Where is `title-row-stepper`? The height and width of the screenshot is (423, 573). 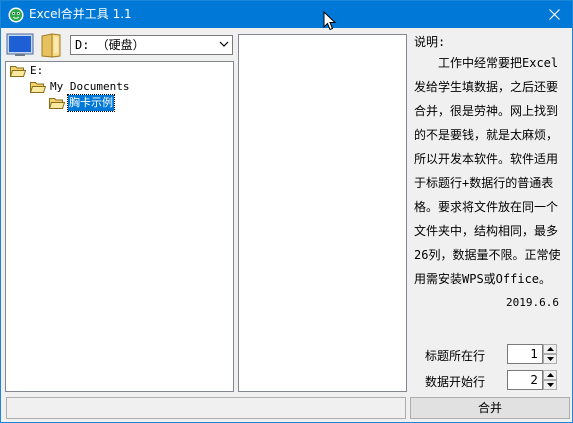
title-row-stepper is located at coordinates (550, 354).